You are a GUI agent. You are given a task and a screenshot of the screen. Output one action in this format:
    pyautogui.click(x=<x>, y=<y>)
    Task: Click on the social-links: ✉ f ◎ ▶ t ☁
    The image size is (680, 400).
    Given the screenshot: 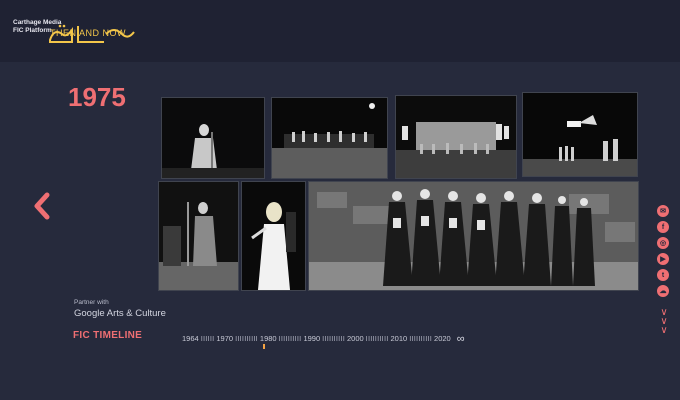 What is the action you would take?
    pyautogui.click(x=664, y=253)
    